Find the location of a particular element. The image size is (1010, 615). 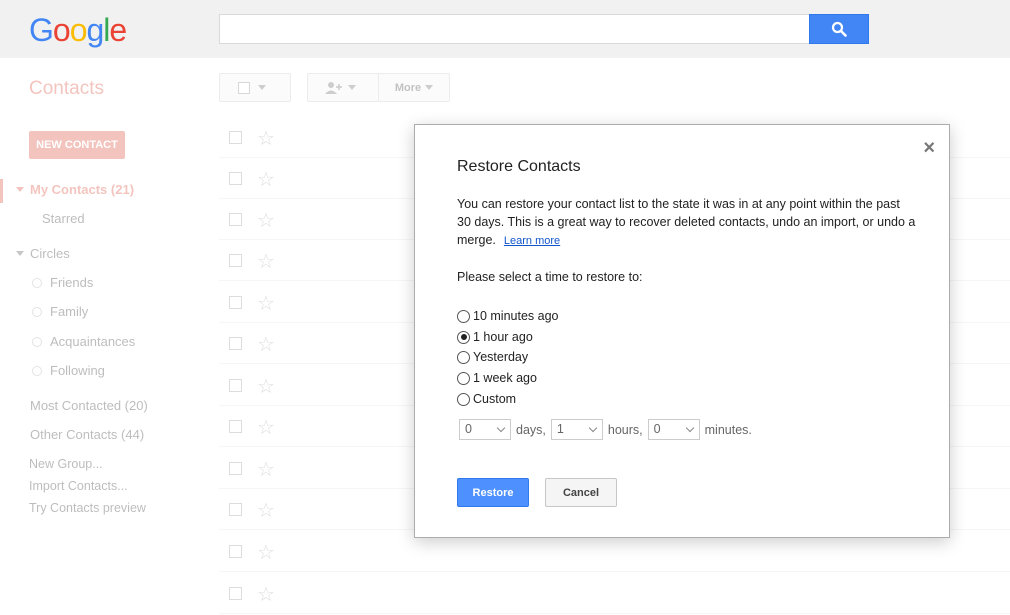

try-preview-link: Try Contacts preview is located at coordinates (87, 508).